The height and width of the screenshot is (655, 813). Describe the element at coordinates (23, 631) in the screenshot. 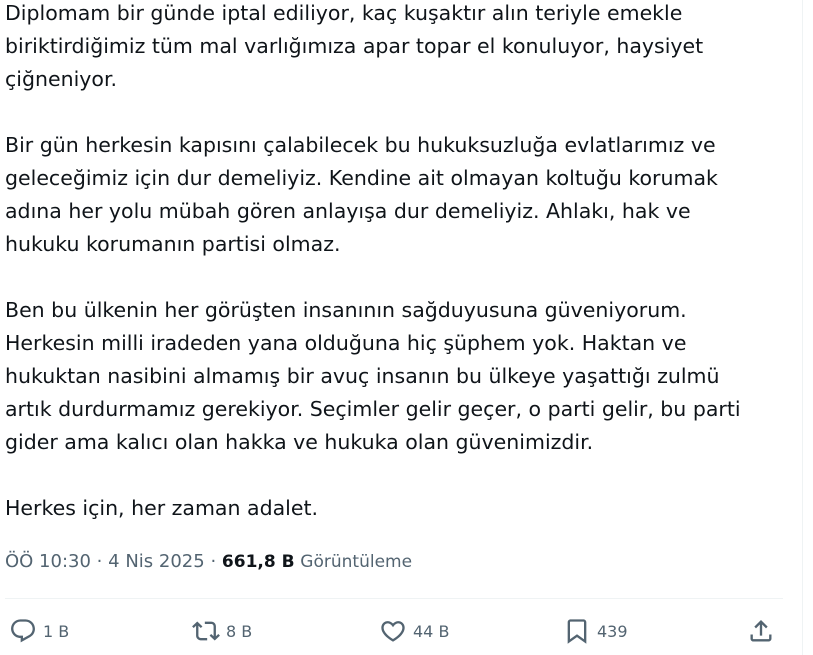

I see `reply-icon` at that location.